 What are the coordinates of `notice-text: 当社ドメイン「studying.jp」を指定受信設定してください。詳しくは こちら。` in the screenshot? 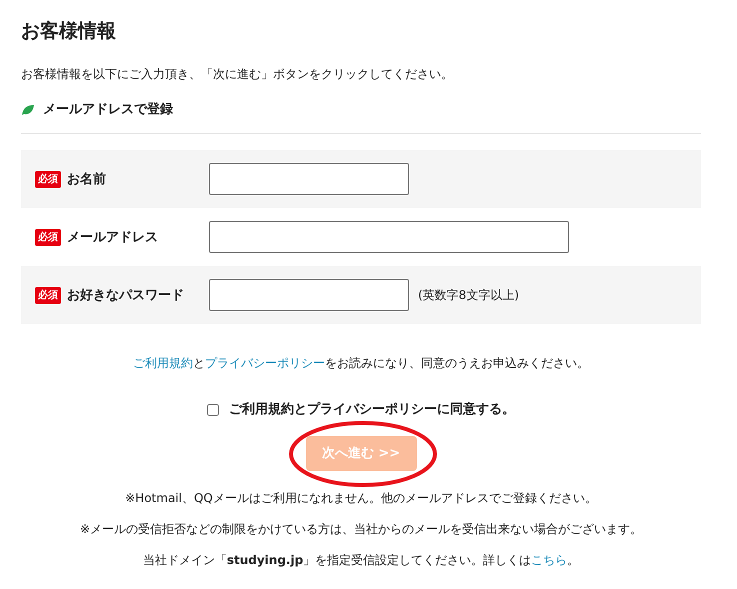 It's located at (361, 560).